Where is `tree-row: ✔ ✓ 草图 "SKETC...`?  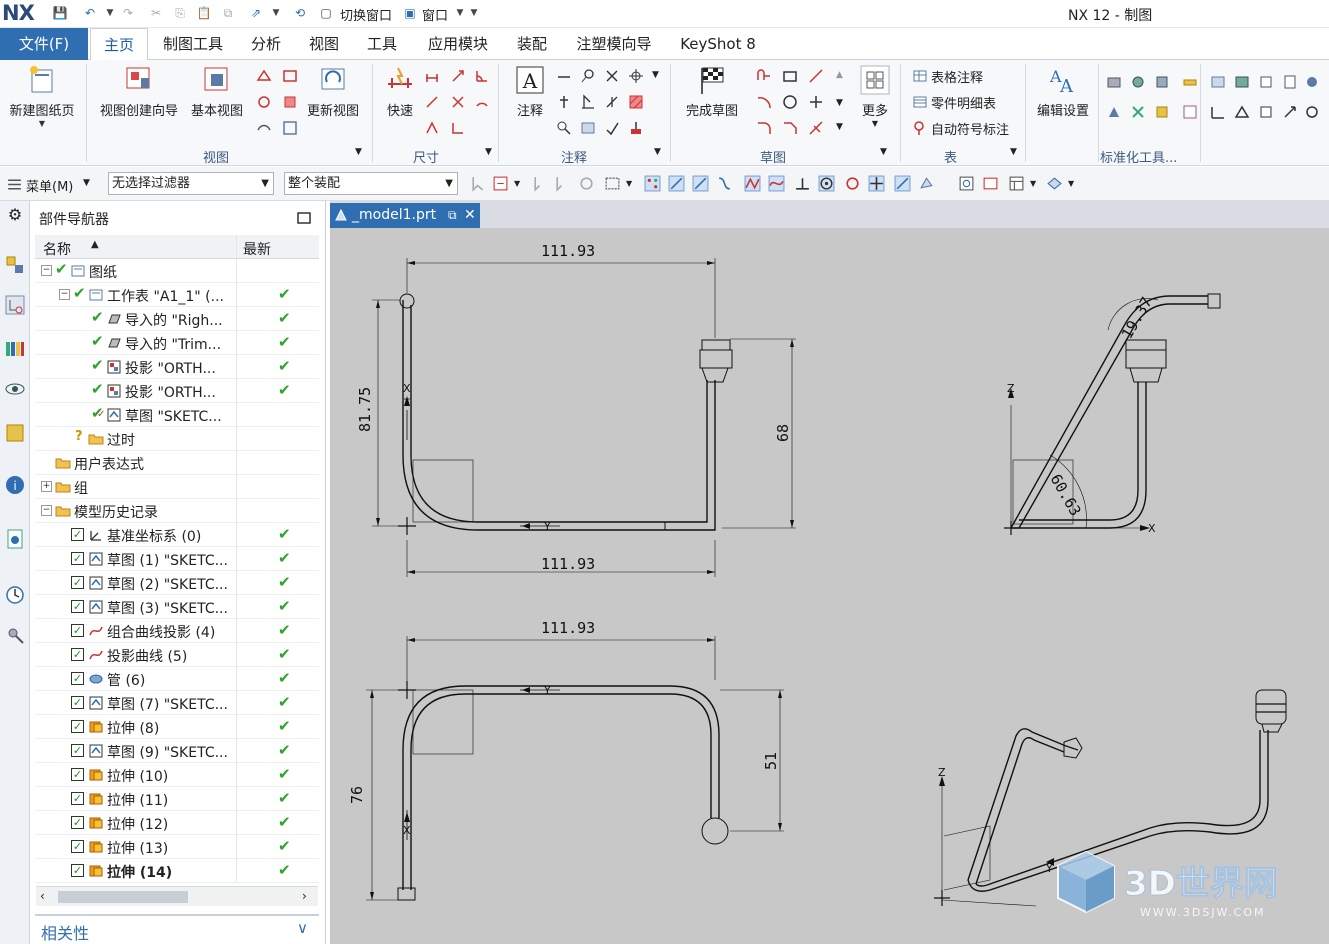 tree-row: ✔ ✓ 草图 "SKETC... is located at coordinates (177, 415).